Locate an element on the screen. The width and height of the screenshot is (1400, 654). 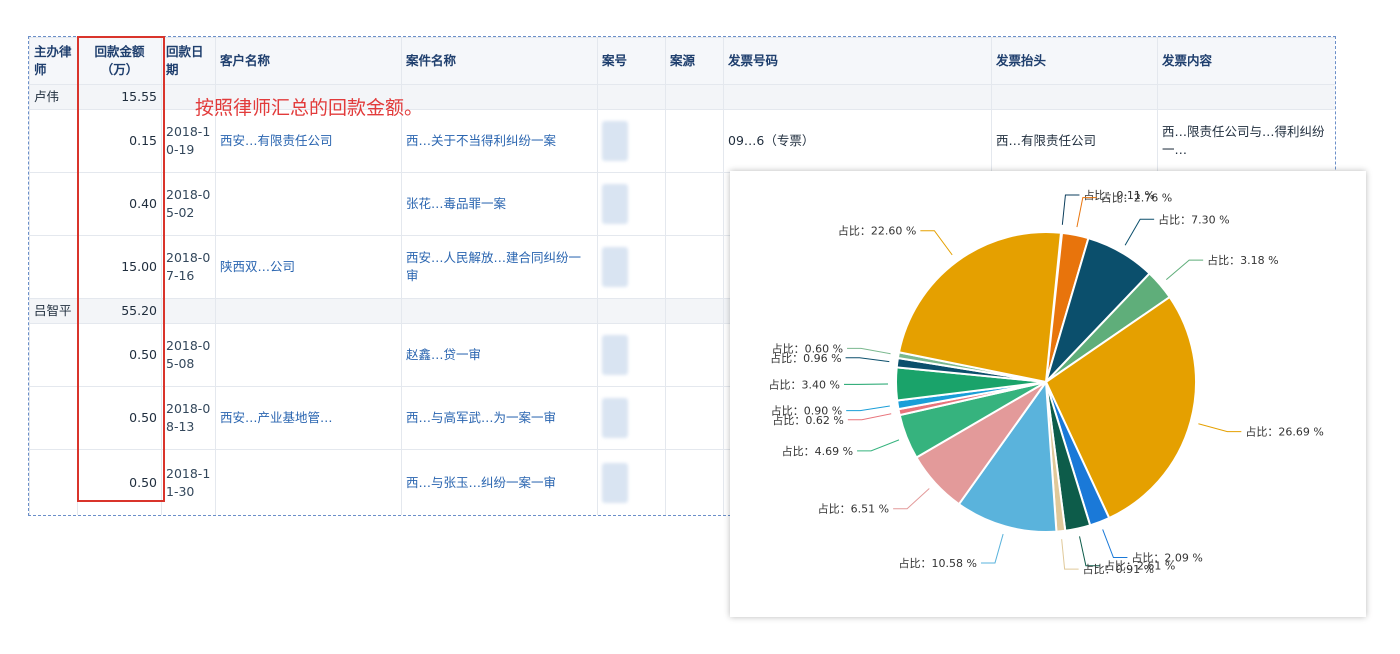
date-cell: 2018-05-08 is located at coordinates (188, 355).